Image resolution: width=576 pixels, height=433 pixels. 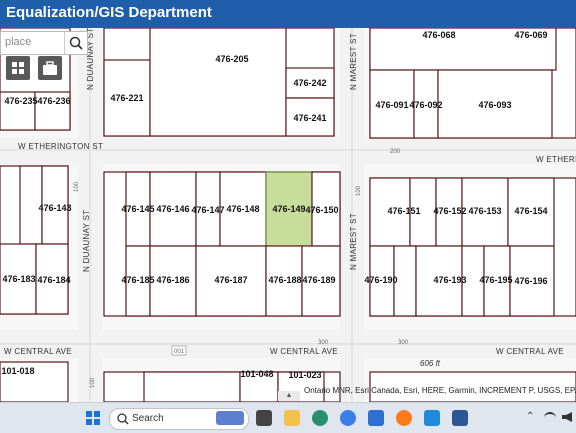 What do you see at coordinates (288, 209) in the screenshot?
I see `parcel-label-selected: 476-149` at bounding box center [288, 209].